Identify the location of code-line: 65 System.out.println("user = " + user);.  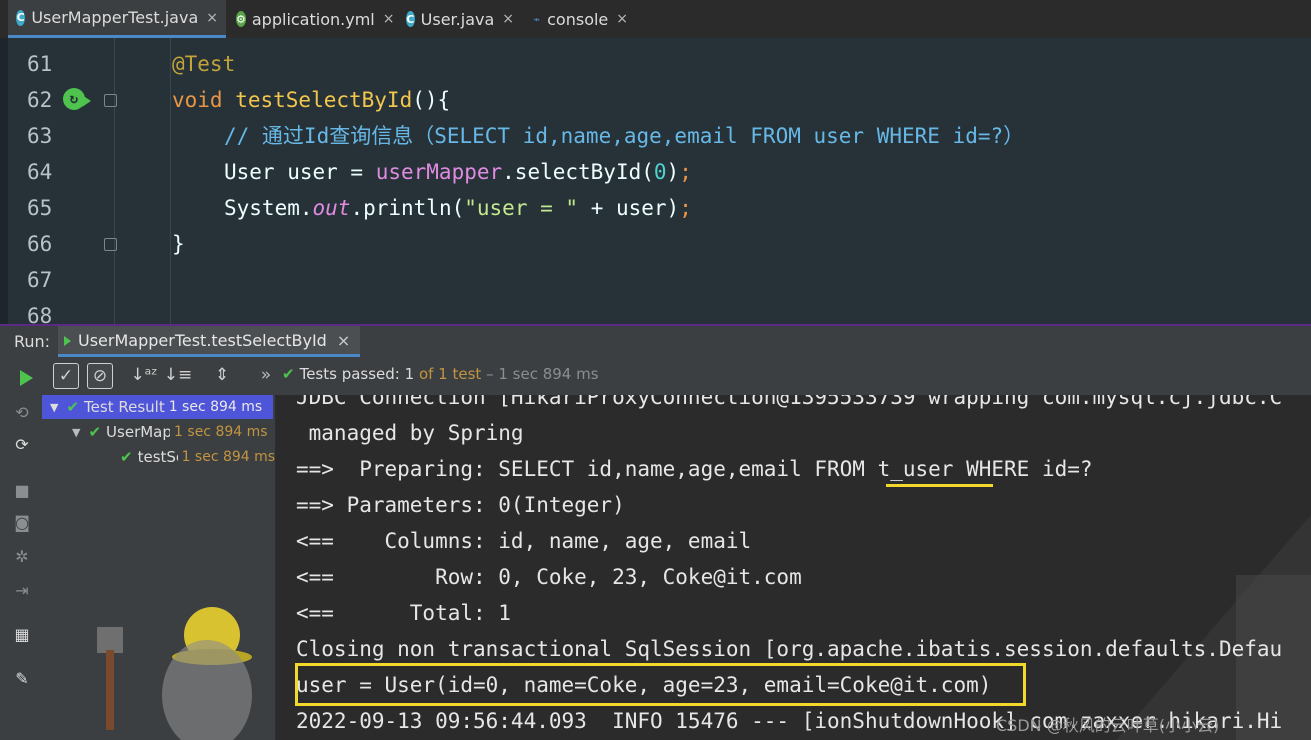
(655, 208).